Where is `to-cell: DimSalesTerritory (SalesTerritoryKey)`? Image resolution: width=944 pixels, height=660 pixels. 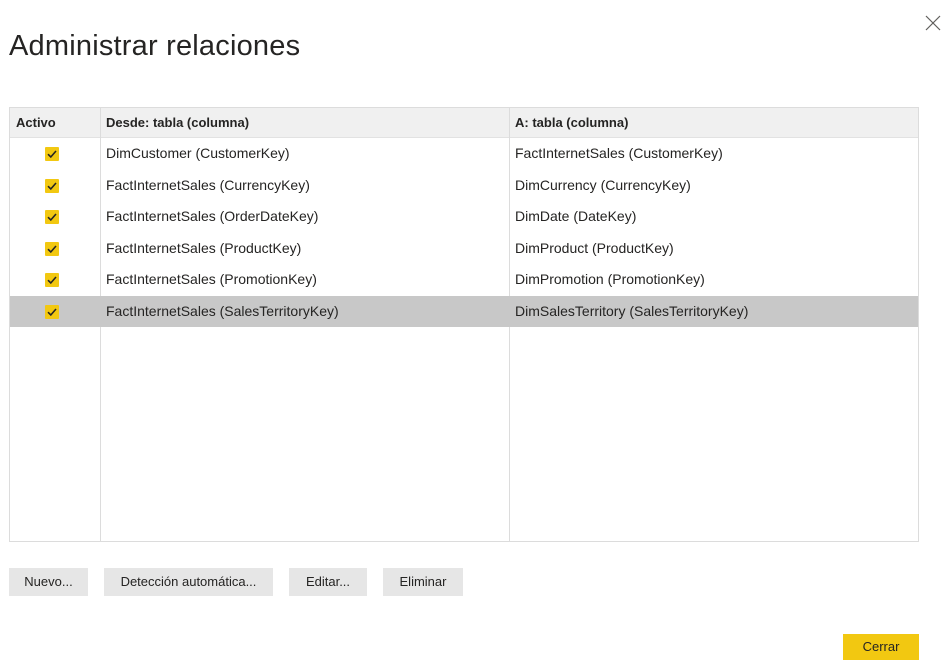
to-cell: DimSalesTerritory (SalesTerritoryKey) is located at coordinates (632, 310).